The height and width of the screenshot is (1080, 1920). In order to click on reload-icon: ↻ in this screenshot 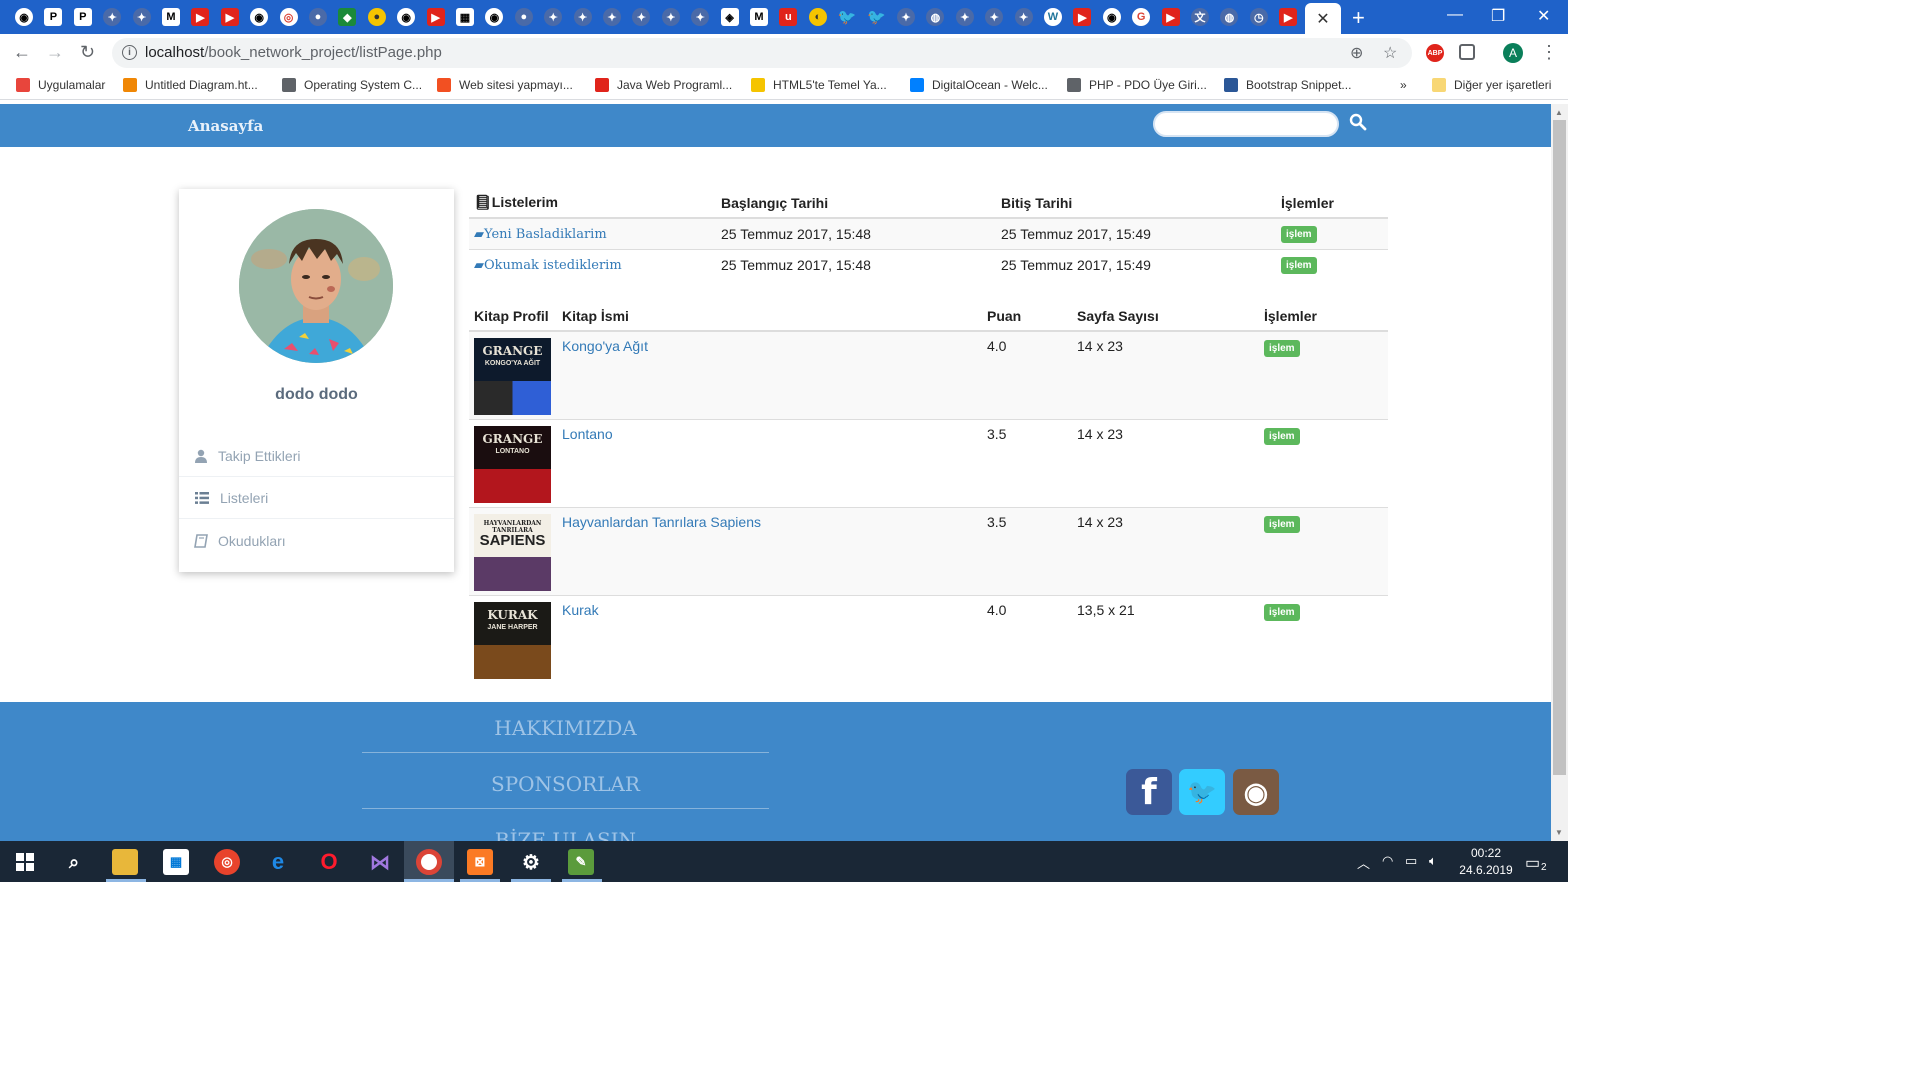, I will do `click(87, 52)`.